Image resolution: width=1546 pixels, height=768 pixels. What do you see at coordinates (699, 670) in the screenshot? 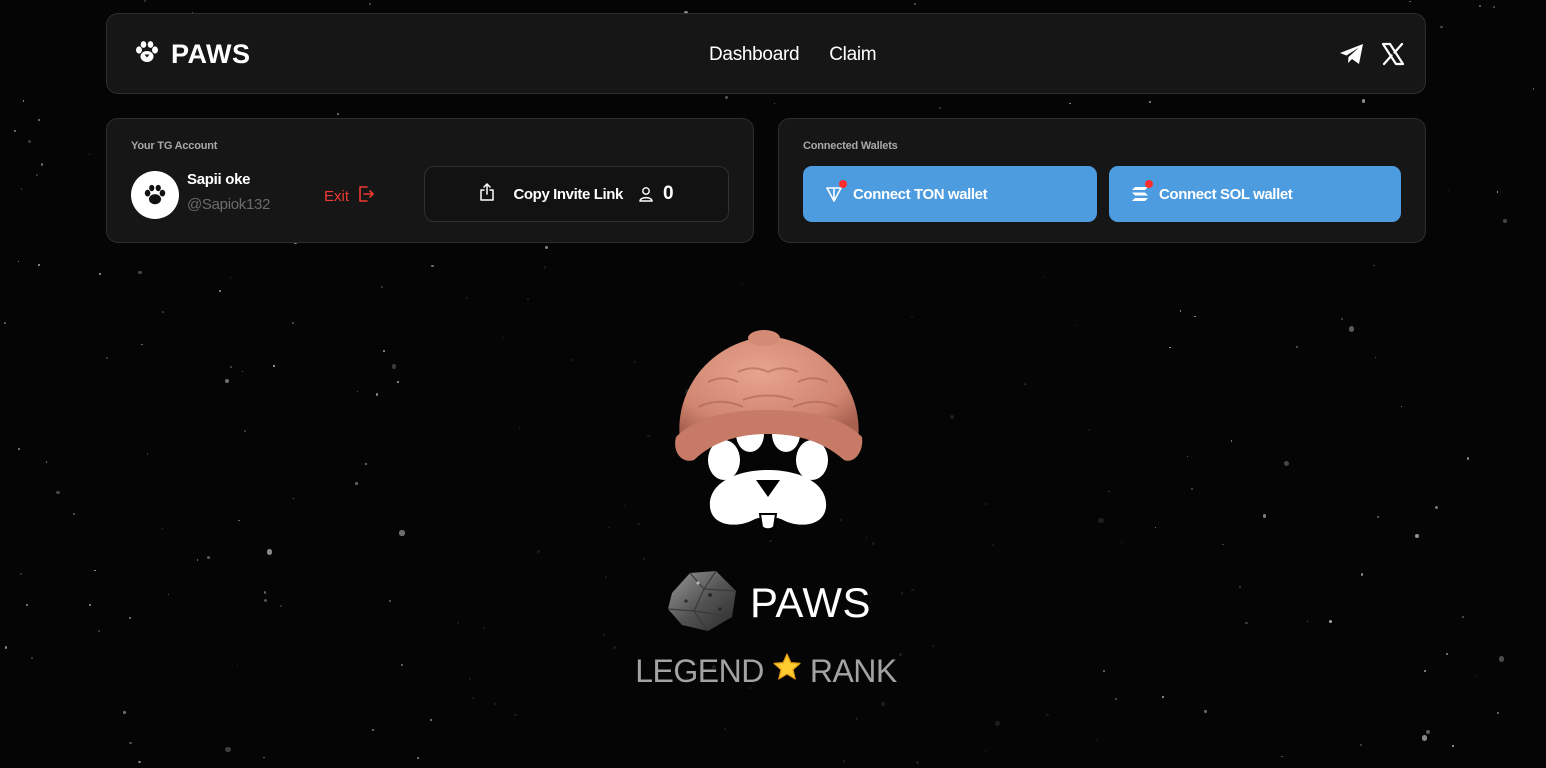
I see `rank-left-text: LEGEND` at bounding box center [699, 670].